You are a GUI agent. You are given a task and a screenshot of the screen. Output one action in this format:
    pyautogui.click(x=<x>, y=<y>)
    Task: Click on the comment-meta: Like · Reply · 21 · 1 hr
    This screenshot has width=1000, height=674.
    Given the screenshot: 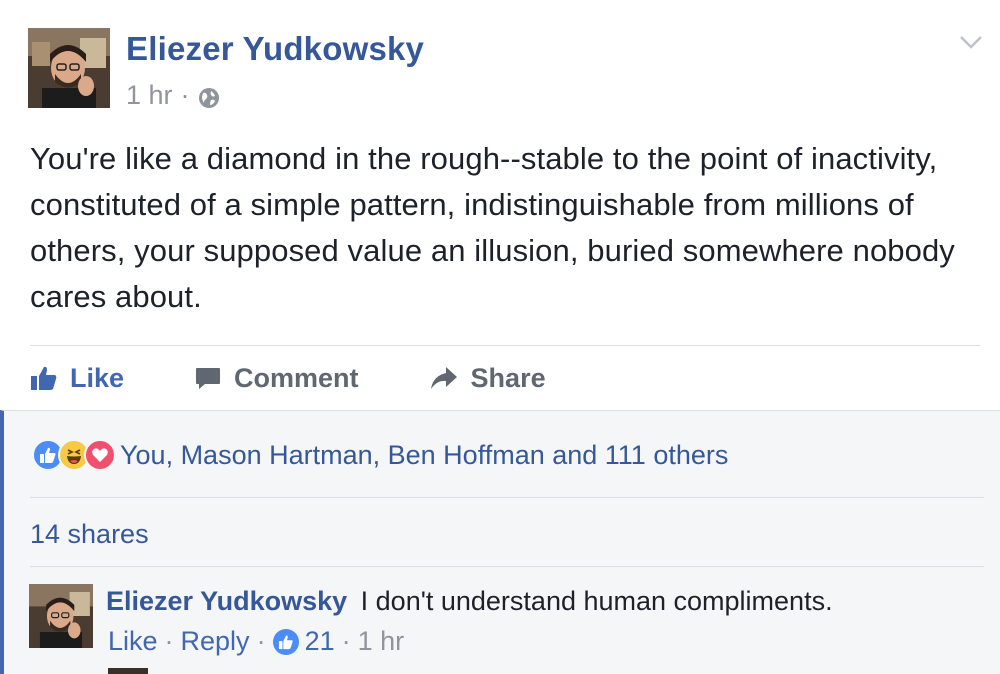 What is the action you would take?
    pyautogui.click(x=256, y=641)
    